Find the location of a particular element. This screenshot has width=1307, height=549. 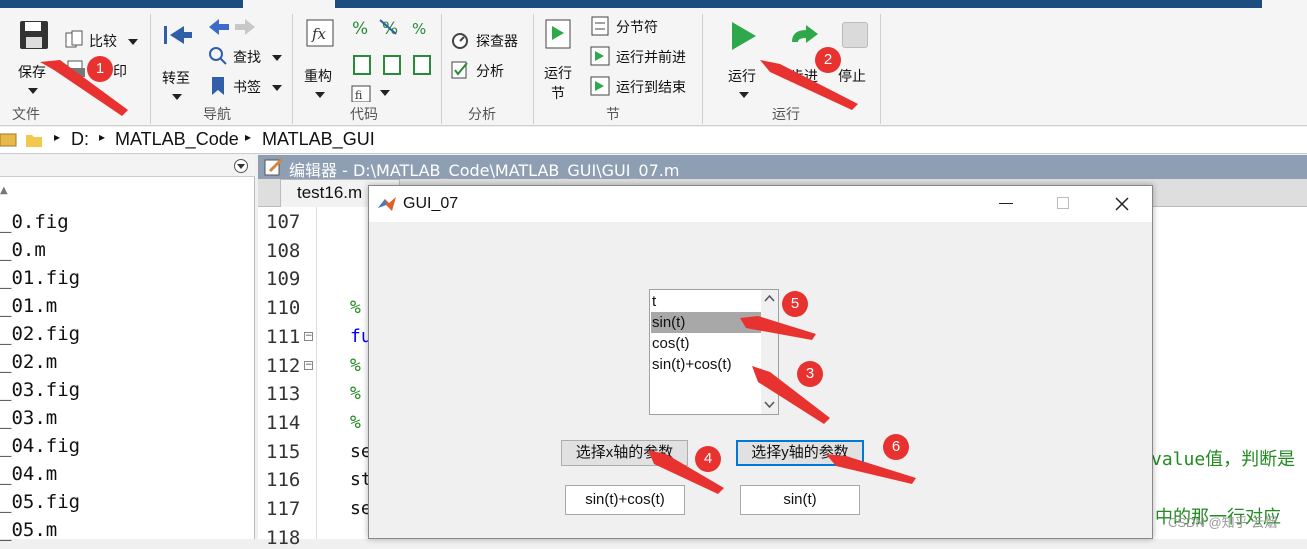

editor-title-bar: 编辑器 - D:\MATLAB_Code\MATLAB_GUI\GUI_07.m is located at coordinates (782, 167).